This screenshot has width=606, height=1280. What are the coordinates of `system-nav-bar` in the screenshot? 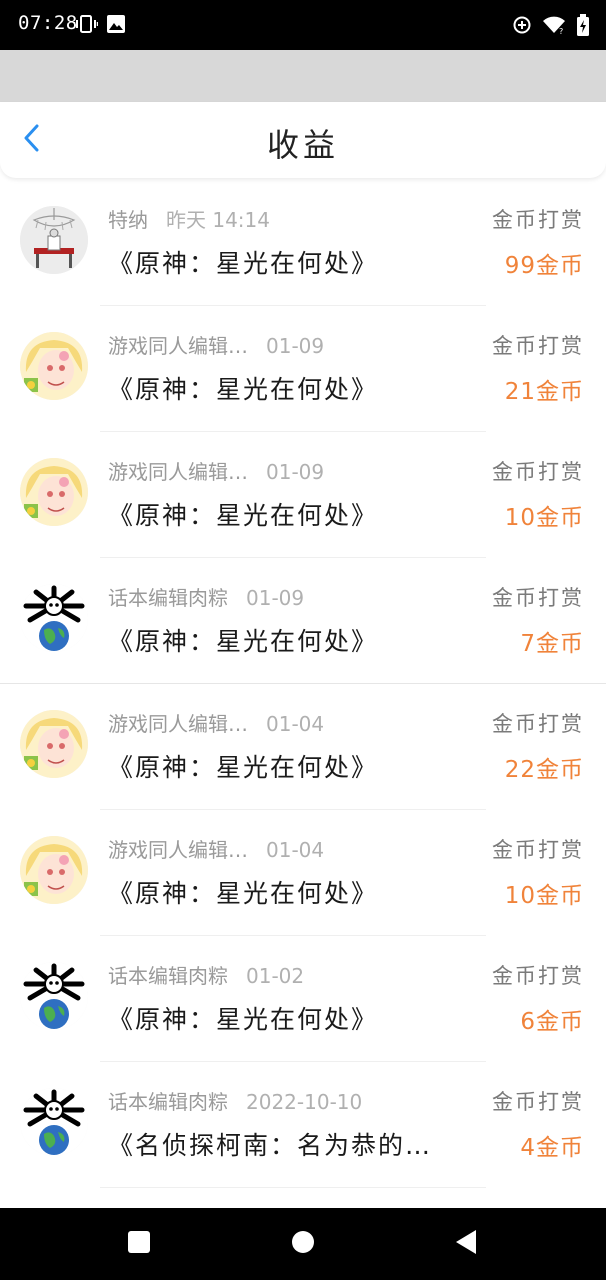 It's located at (303, 1244).